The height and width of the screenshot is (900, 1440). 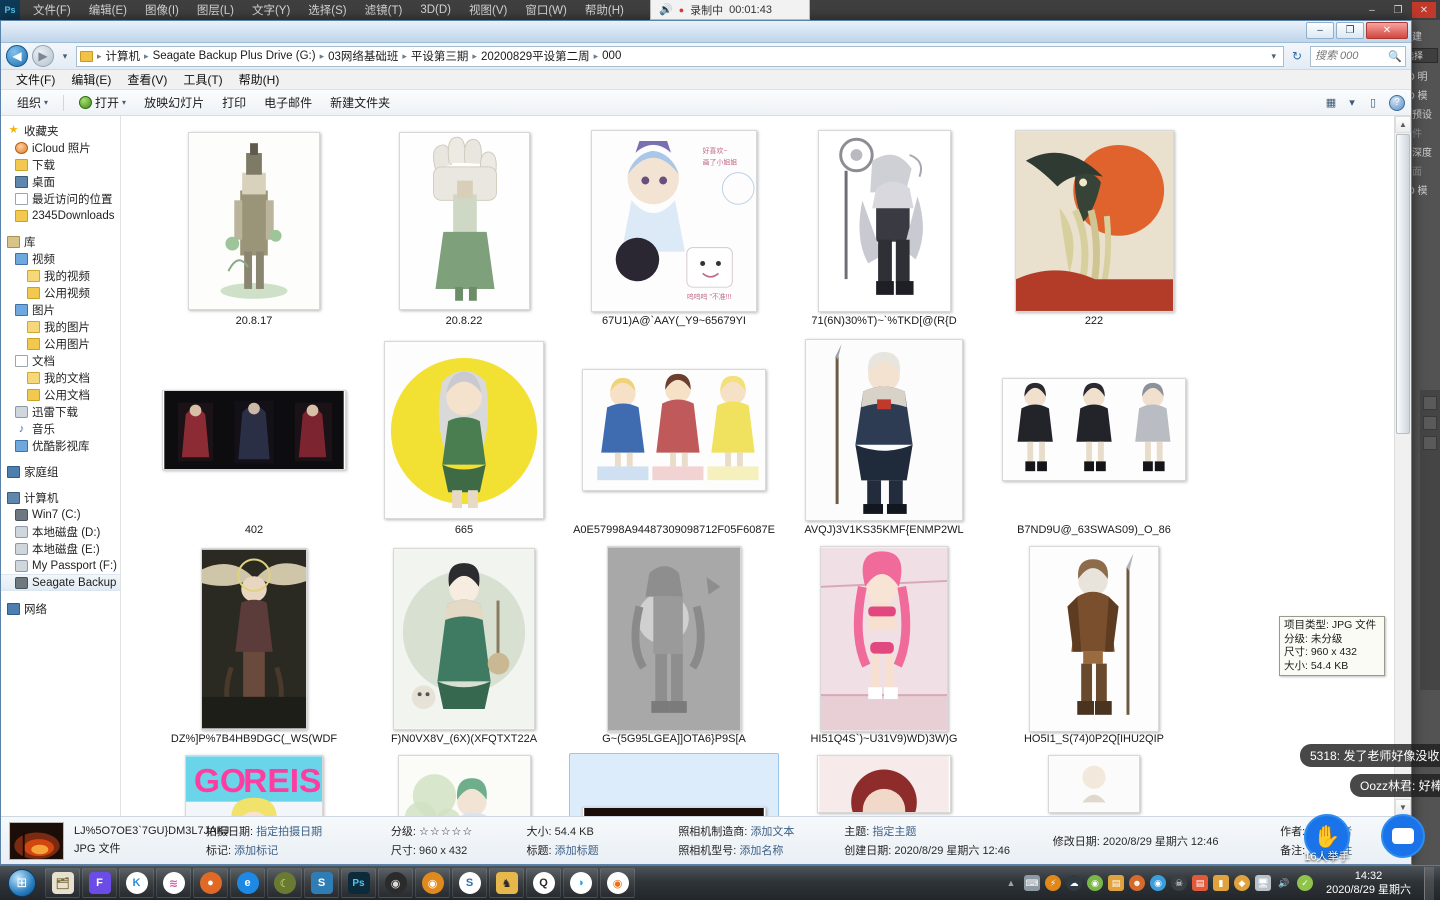 I want to click on clock: 14:32 2020/8/29 星期六, so click(x=1368, y=883).